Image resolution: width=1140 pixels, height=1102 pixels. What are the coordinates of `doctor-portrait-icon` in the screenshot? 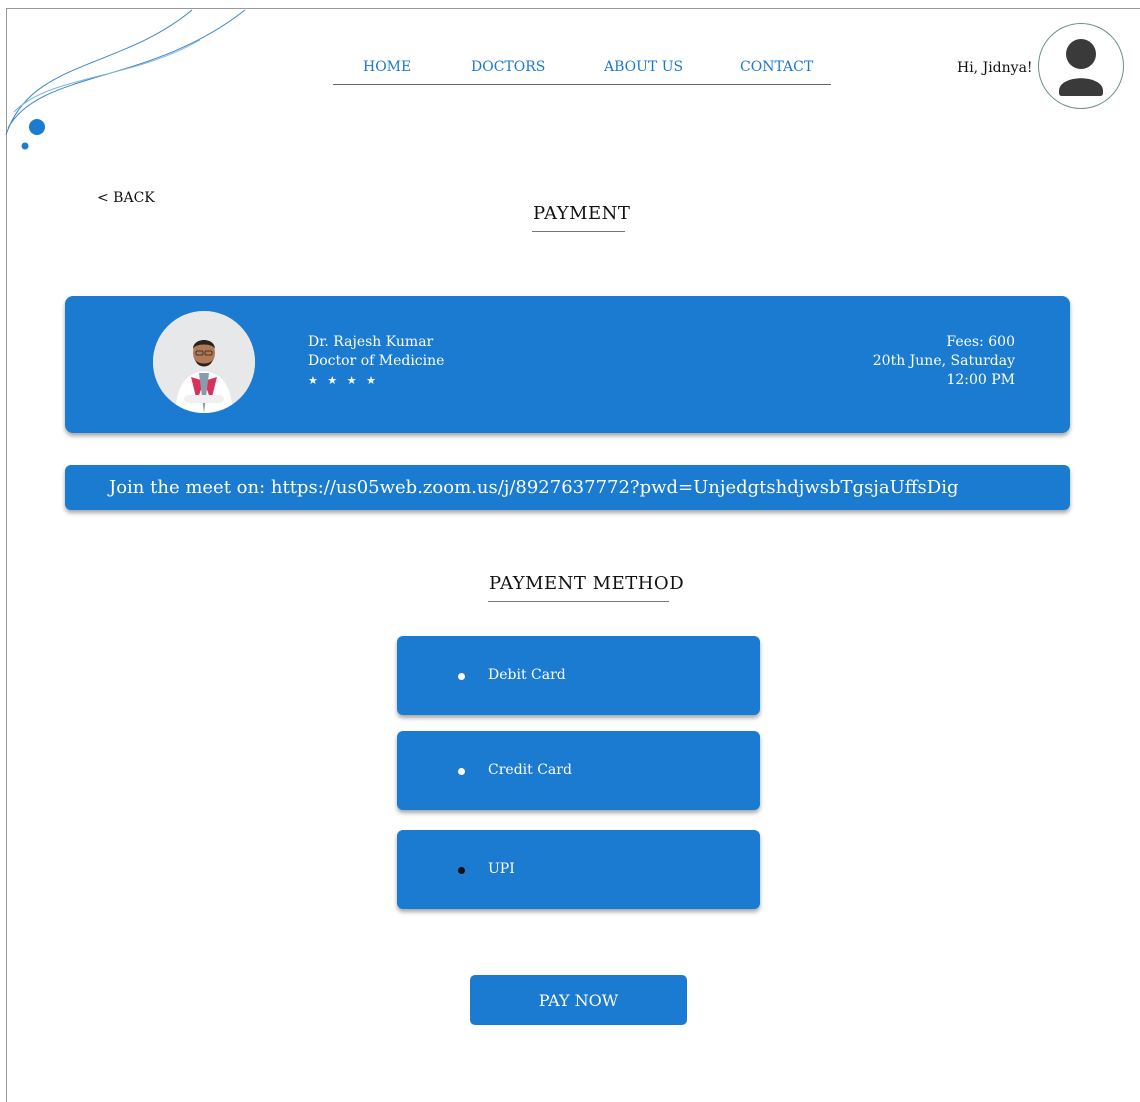 It's located at (204, 362).